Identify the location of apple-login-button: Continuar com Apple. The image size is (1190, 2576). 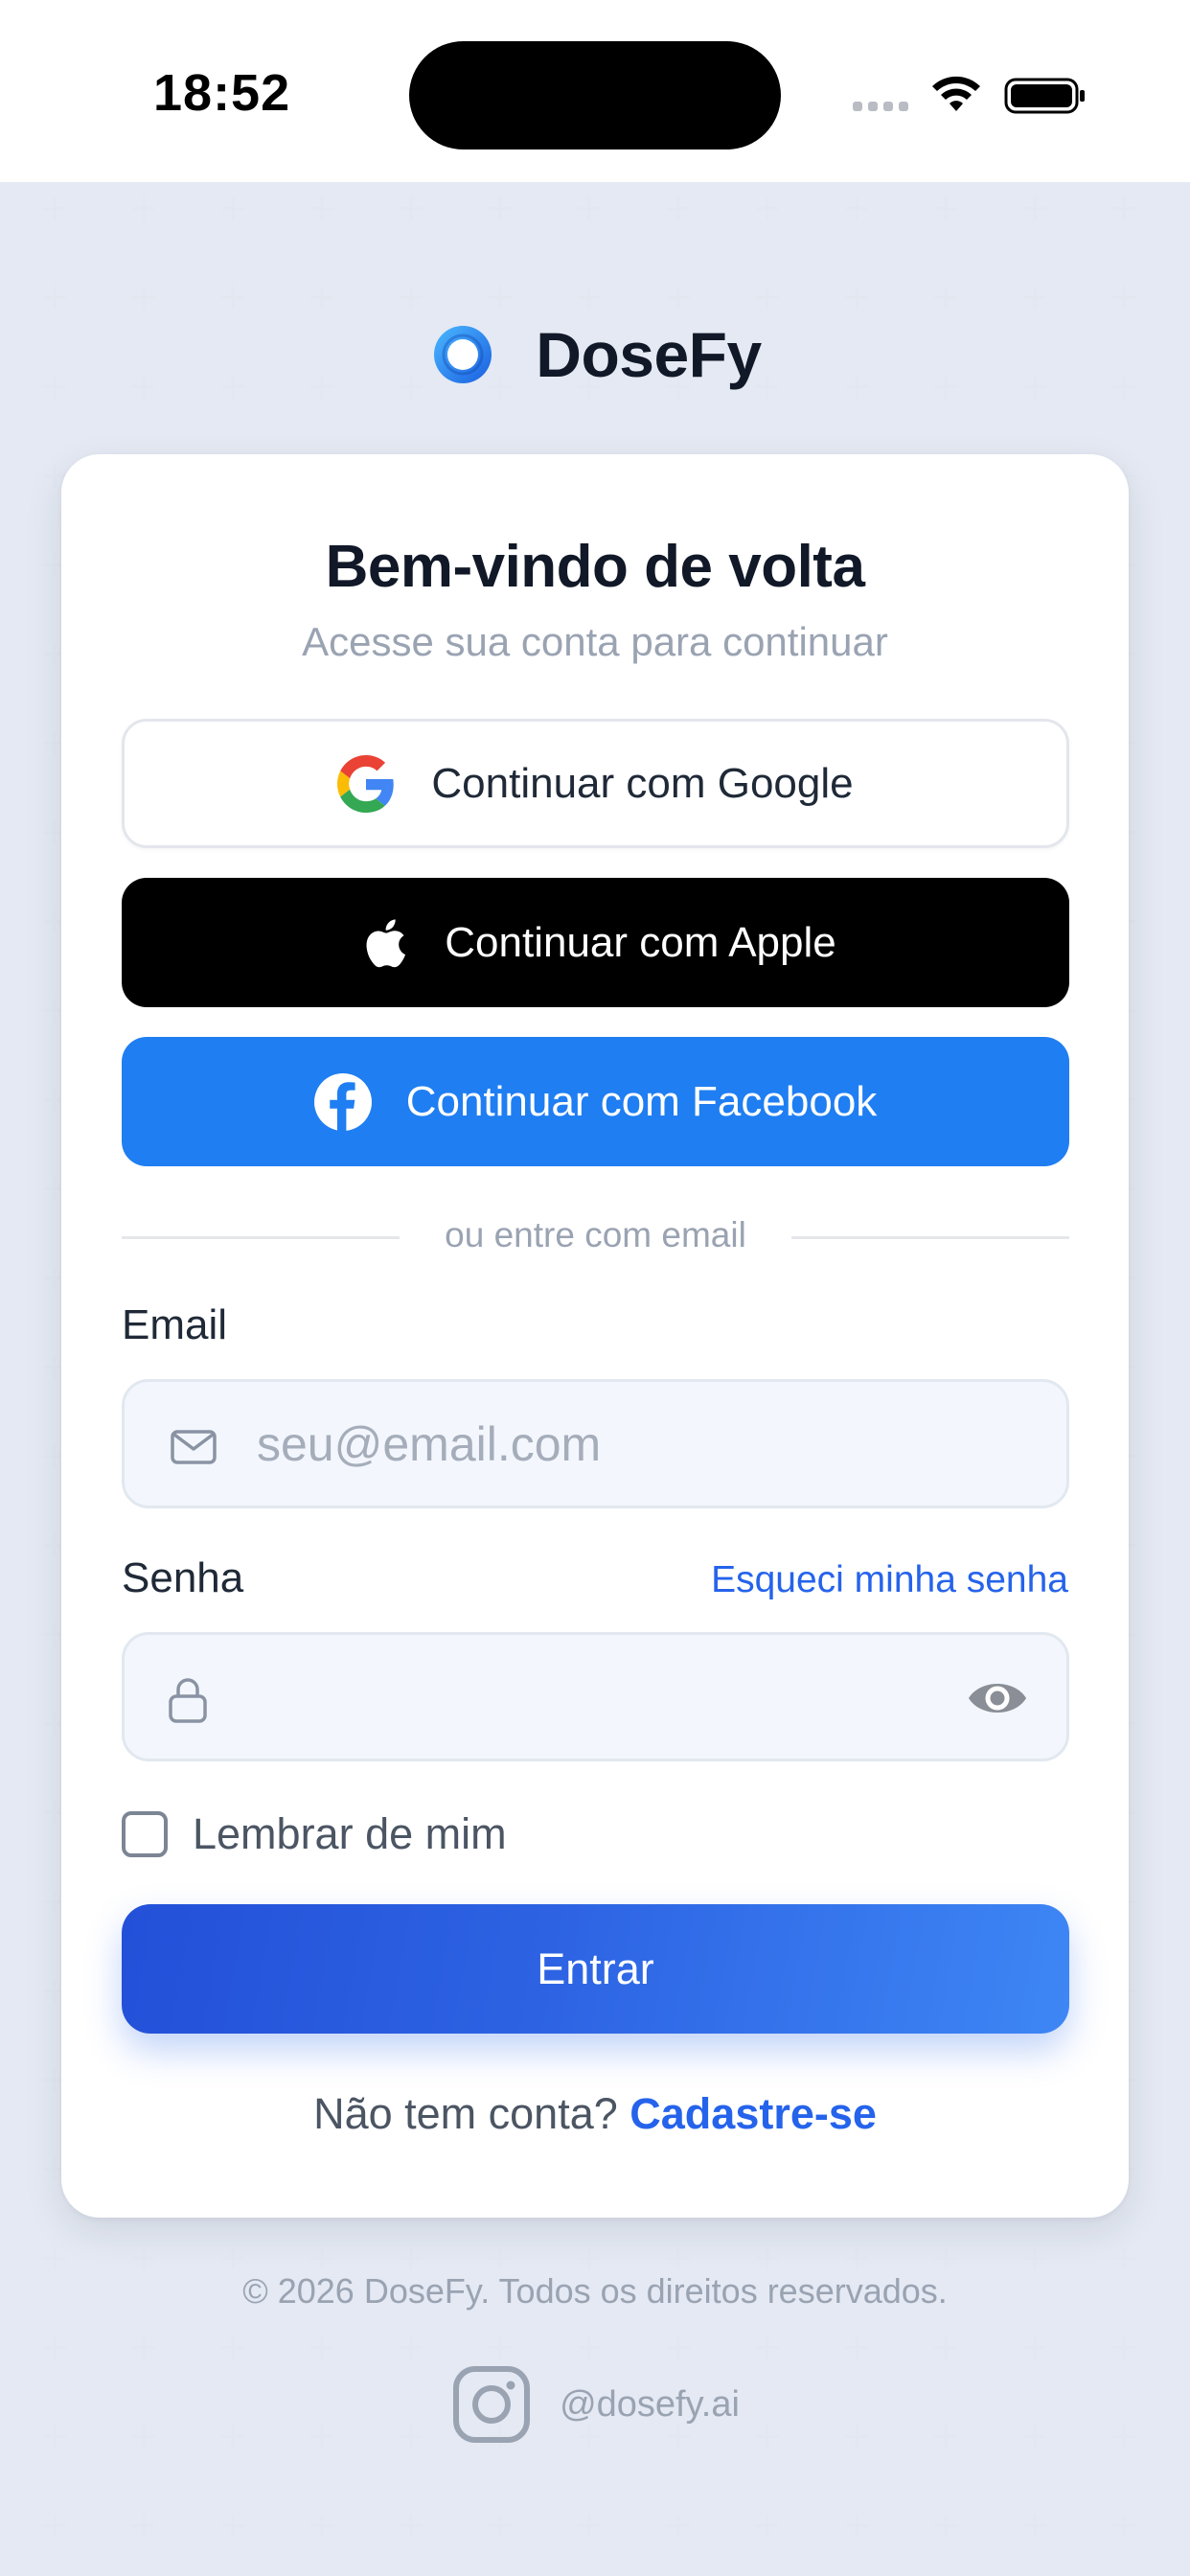
(595, 942).